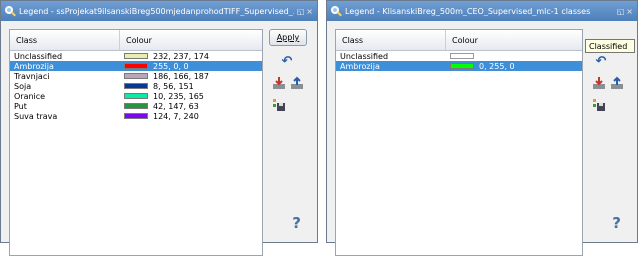 The width and height of the screenshot is (638, 256). What do you see at coordinates (32, 76) in the screenshot?
I see `class-name: Travnjaci` at bounding box center [32, 76].